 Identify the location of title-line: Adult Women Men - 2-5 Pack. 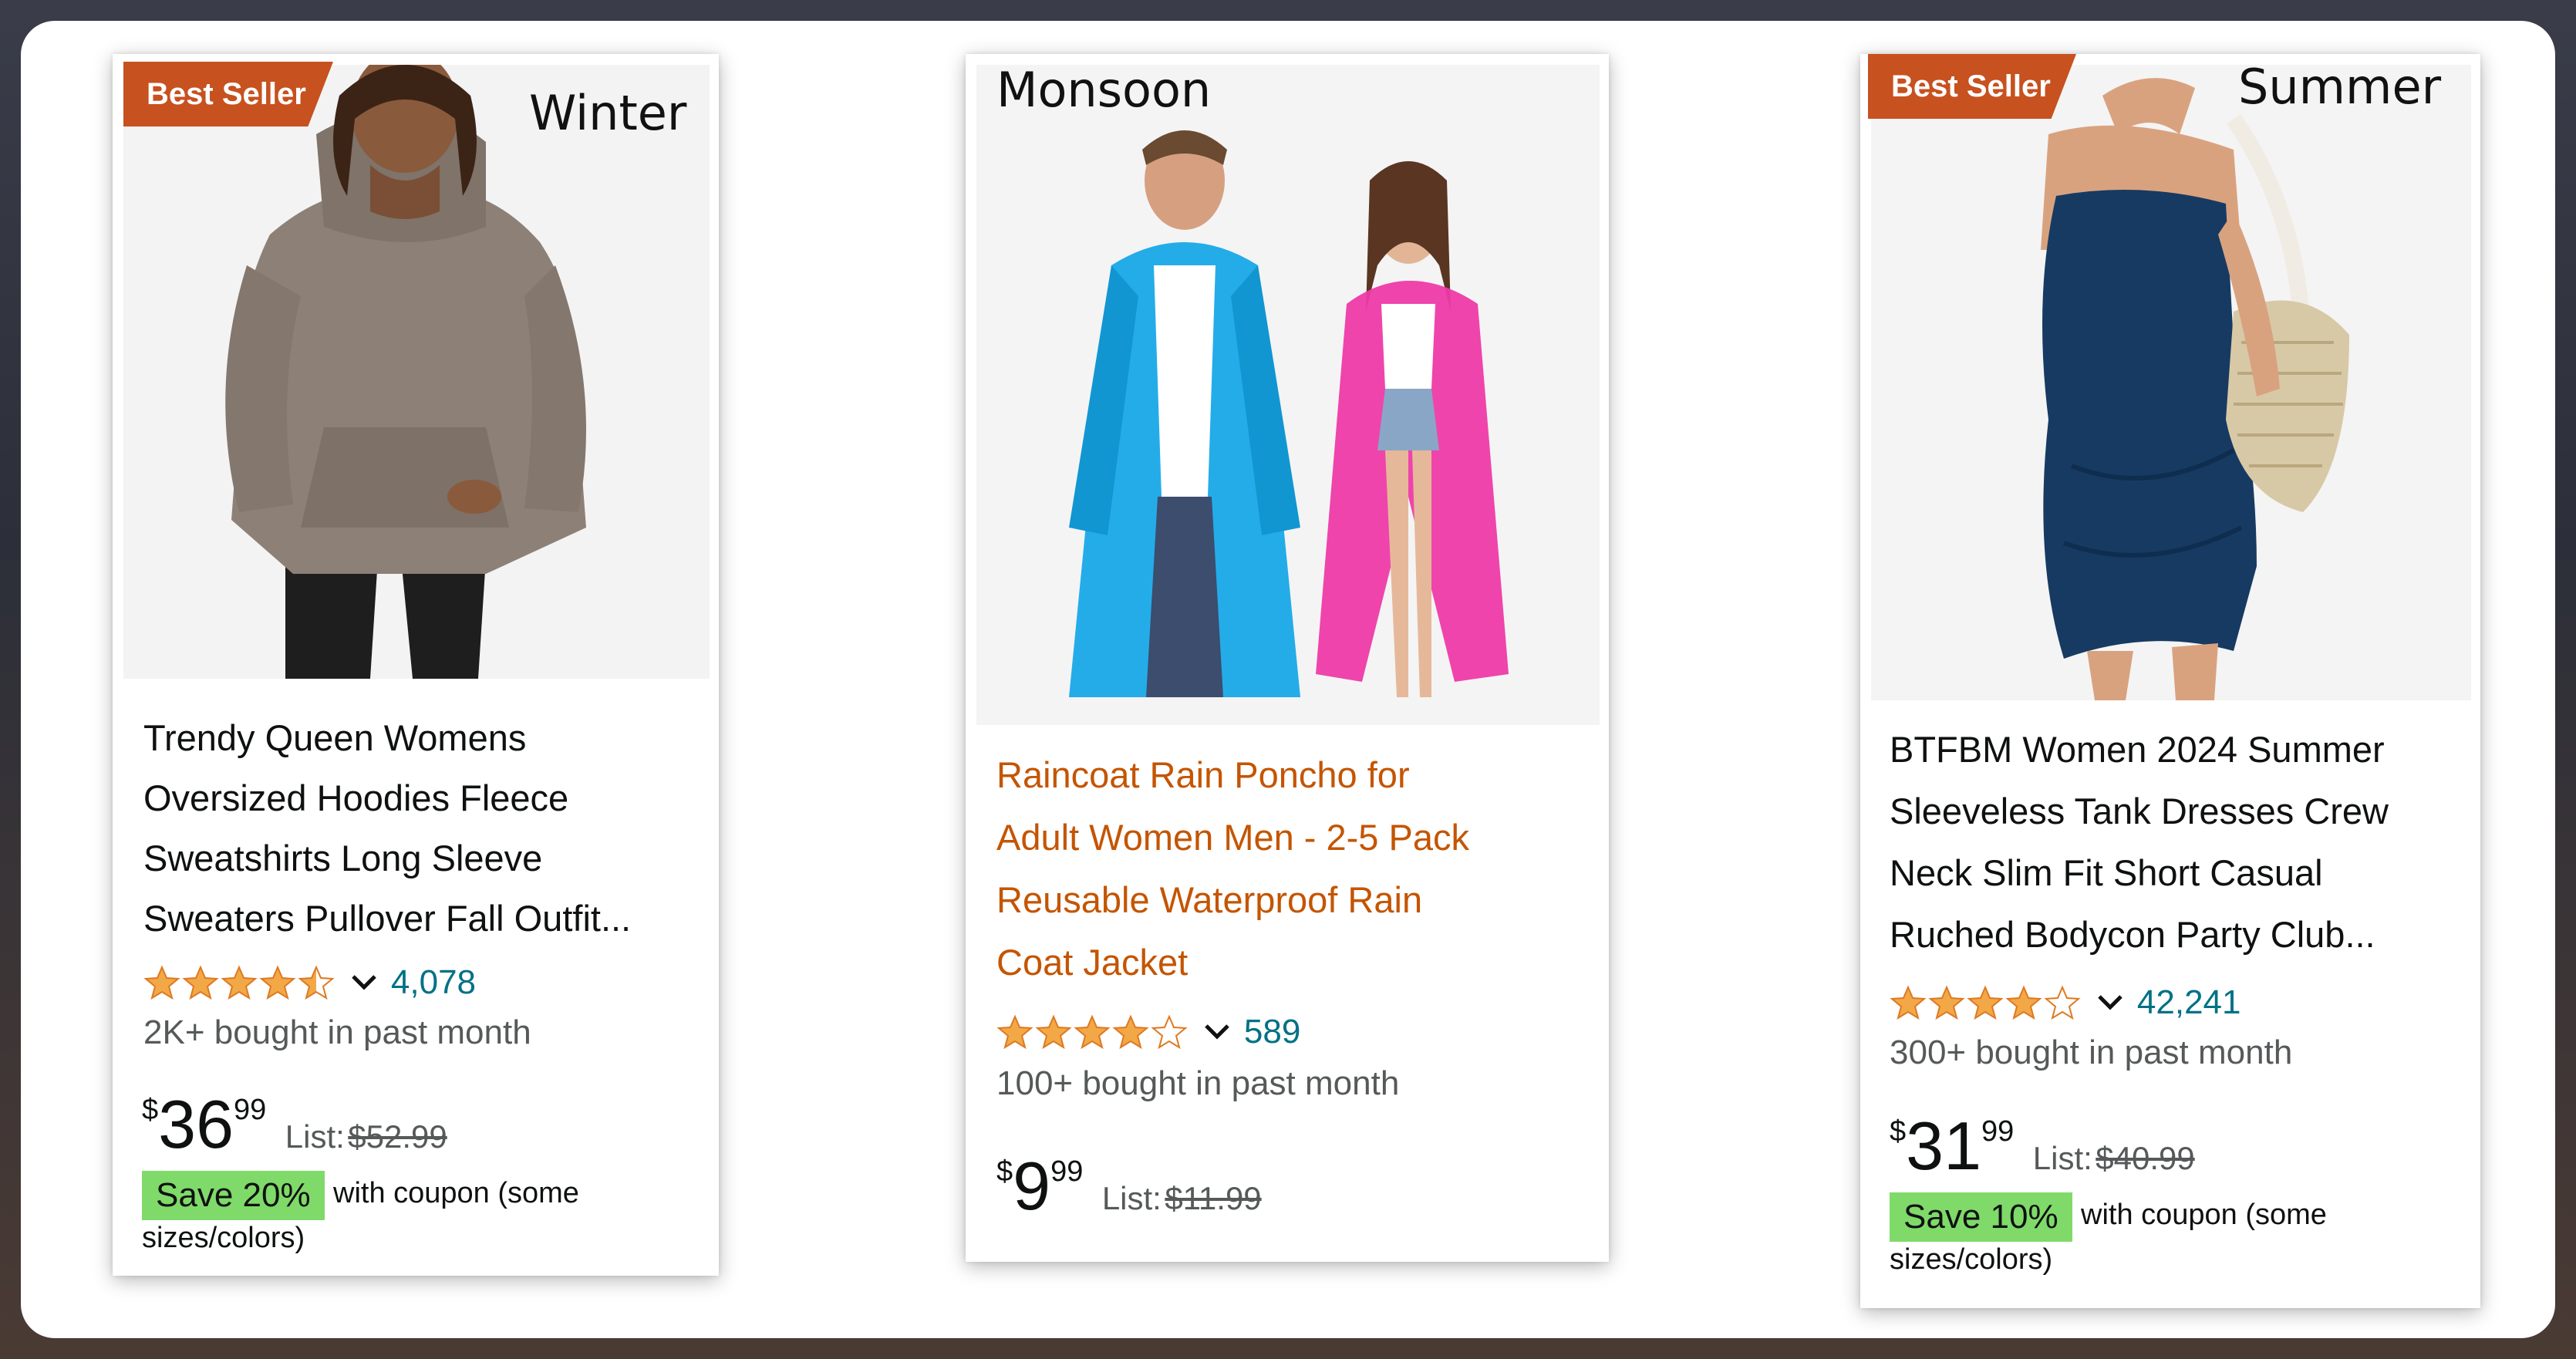
(1232, 838).